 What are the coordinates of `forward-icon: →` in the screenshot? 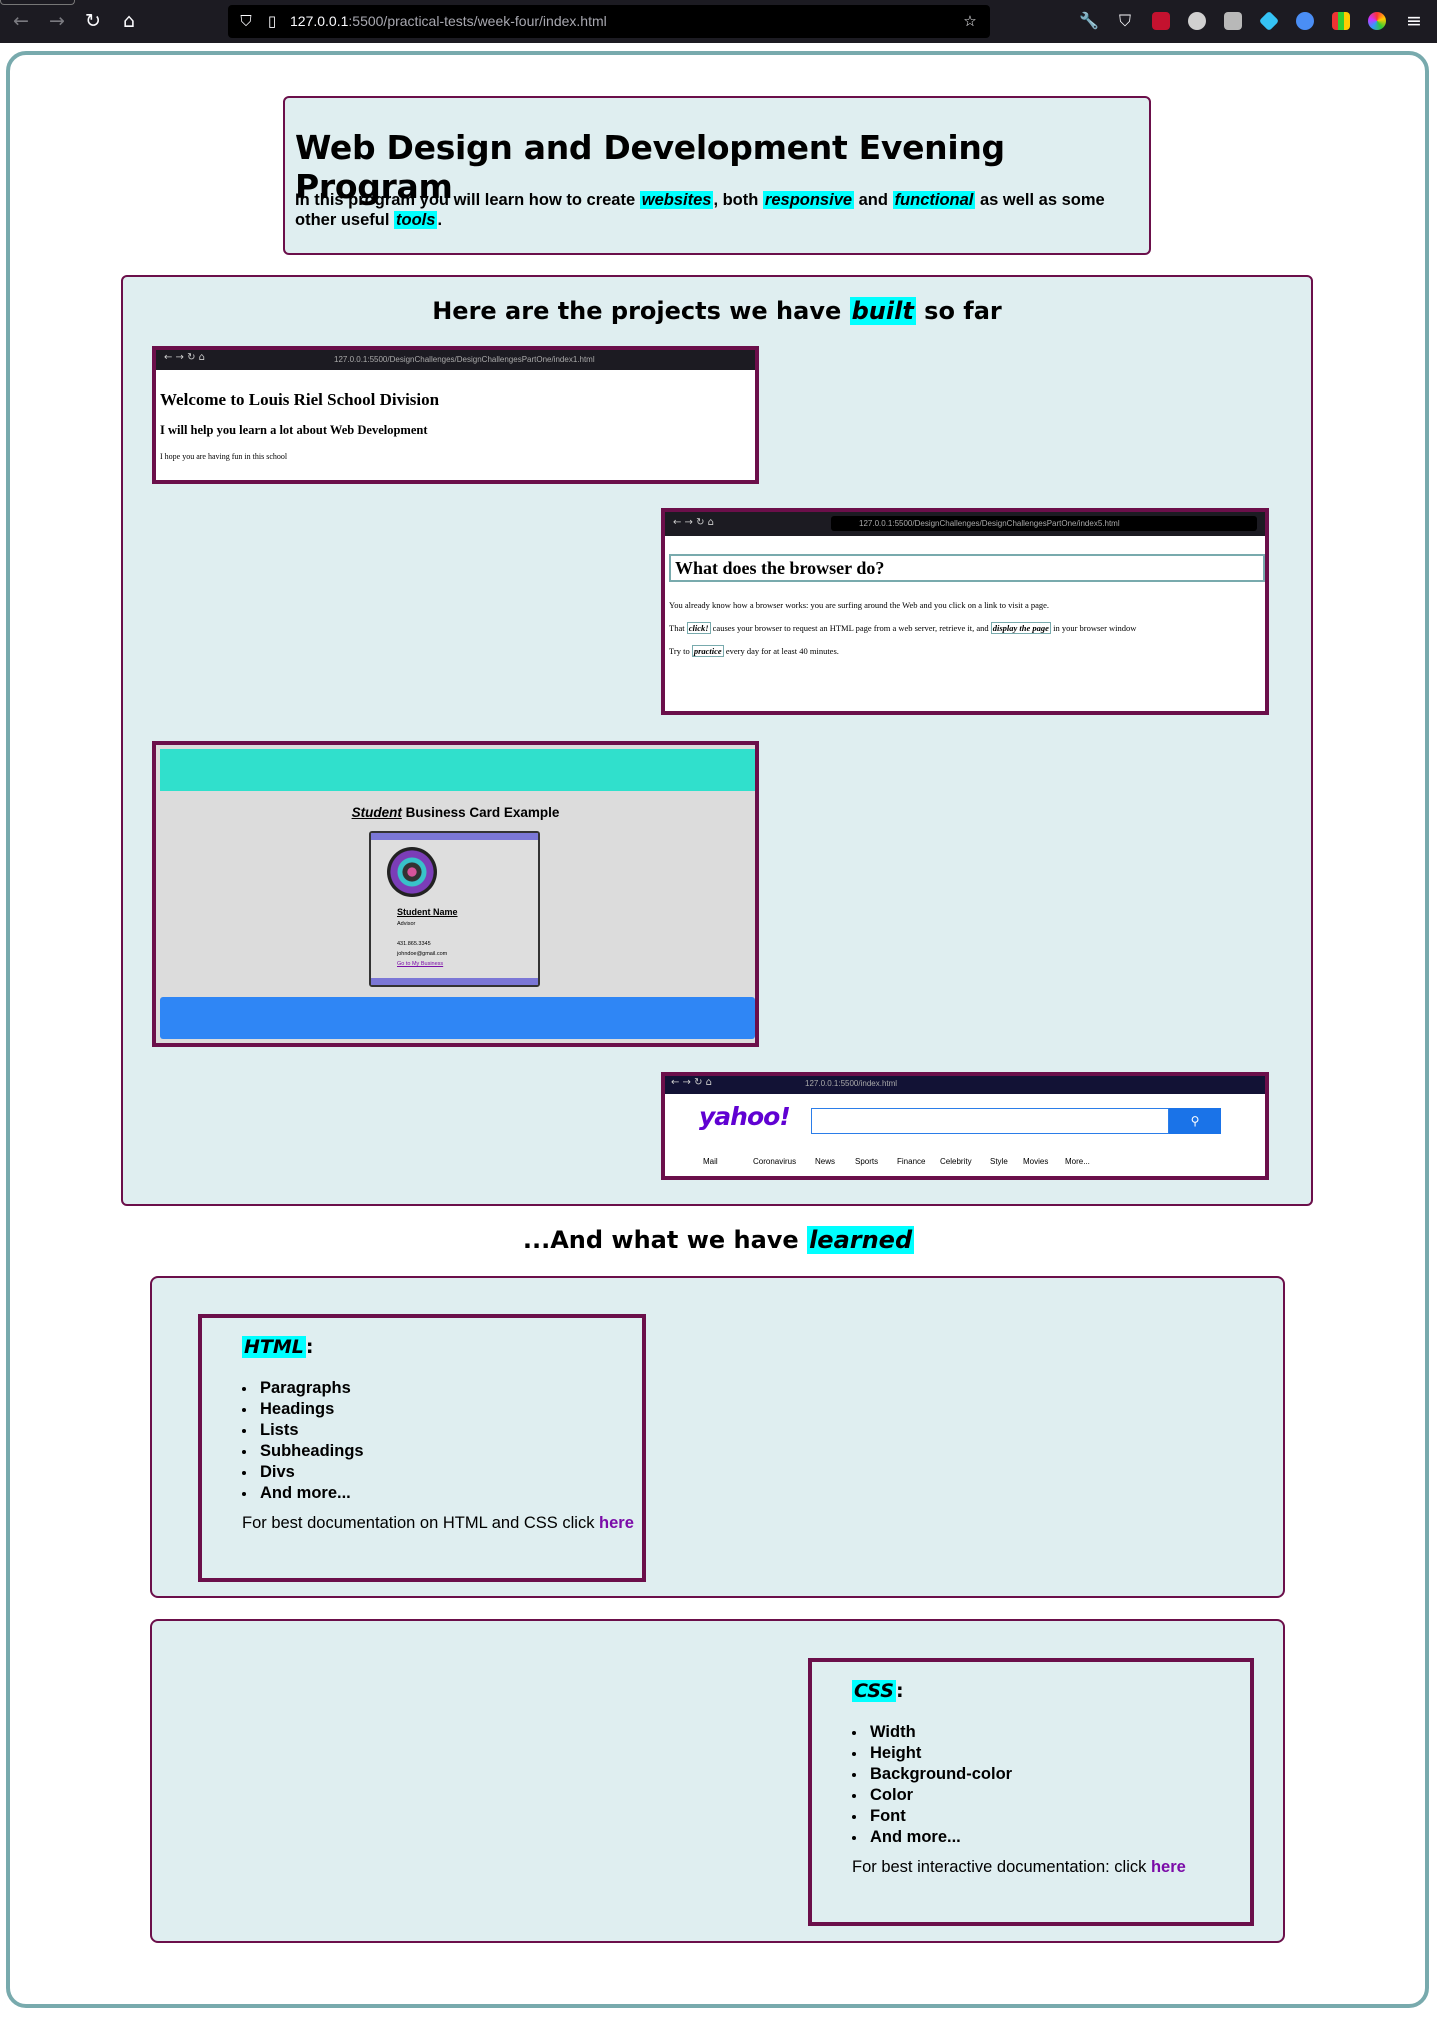 It's located at (57, 21).